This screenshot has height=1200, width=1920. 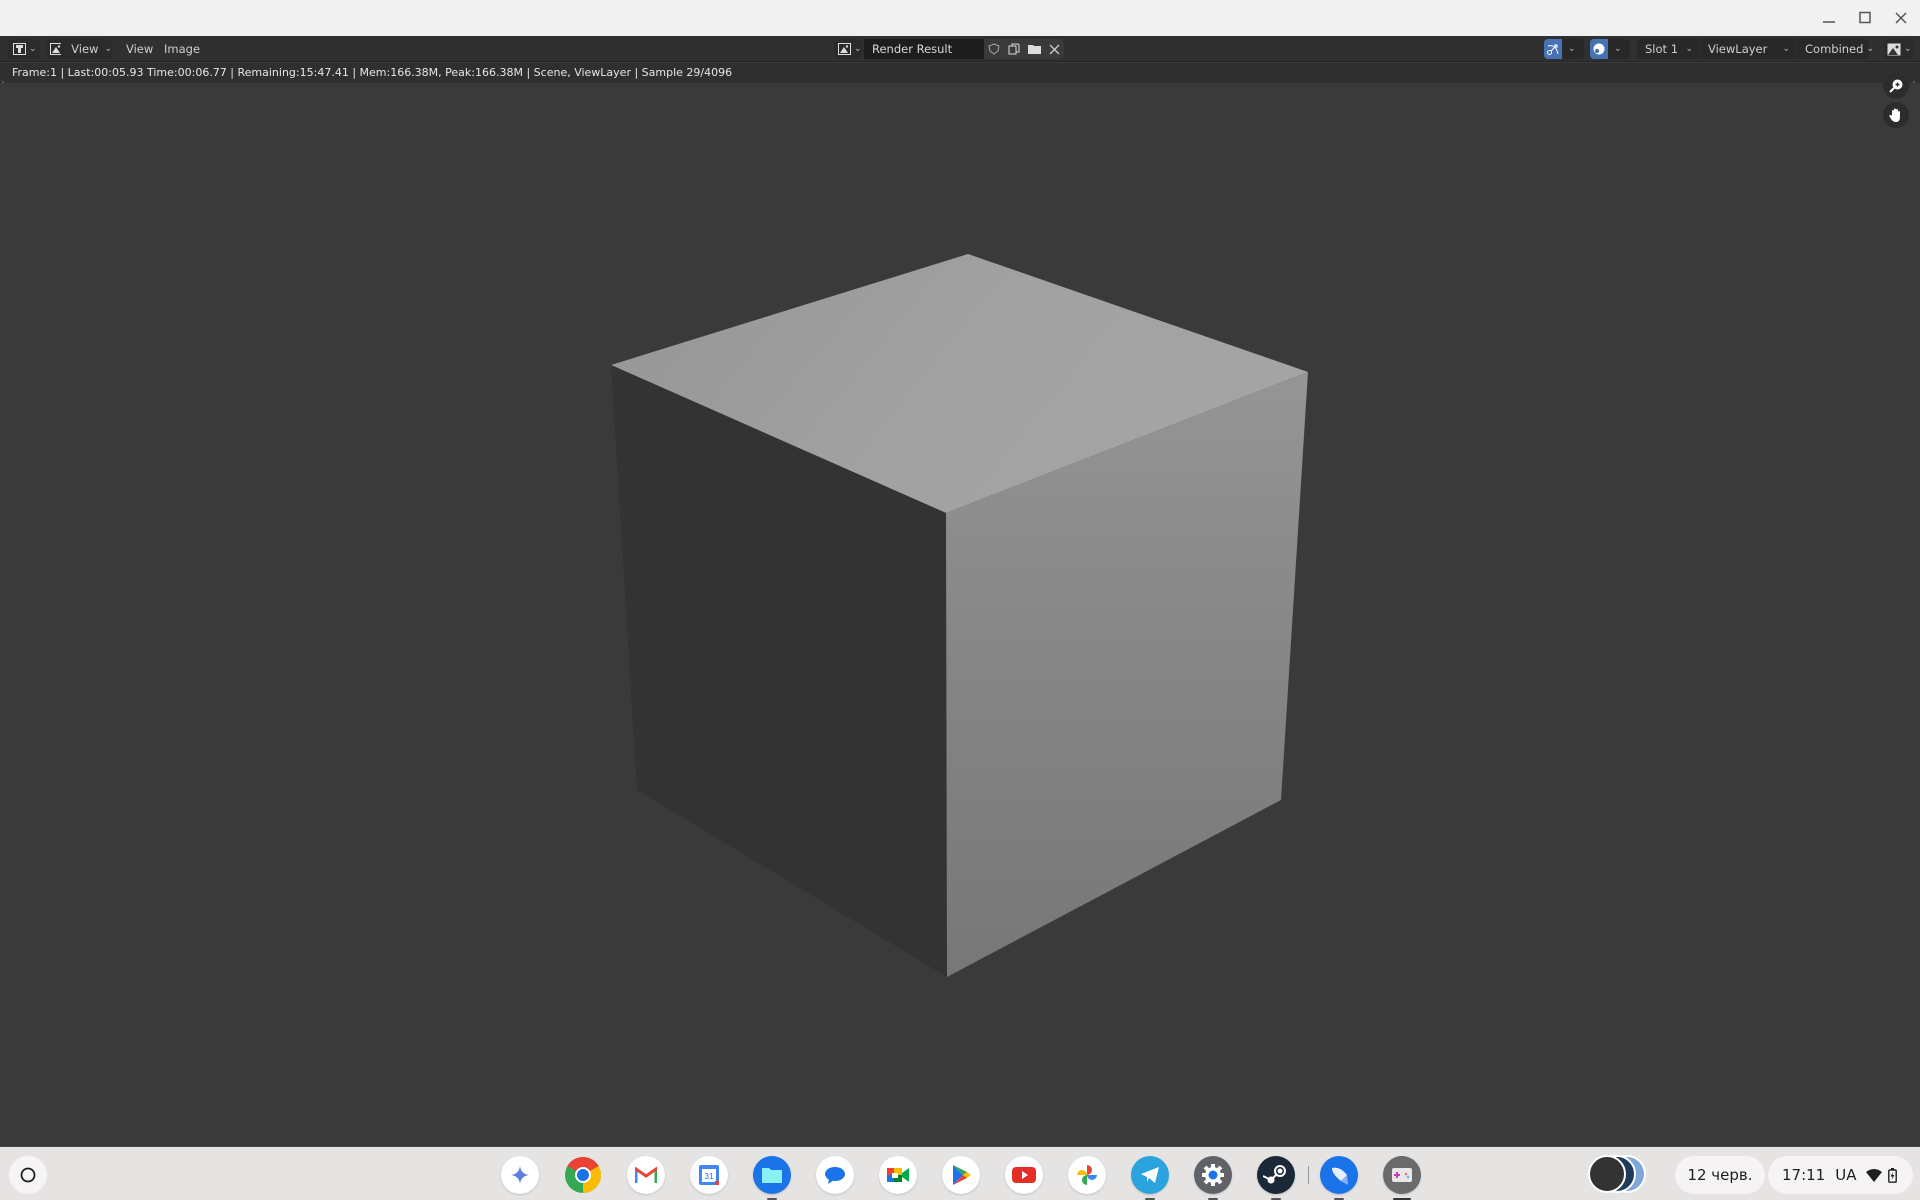 I want to click on unlink-image-close-icon, so click(x=1054, y=49).